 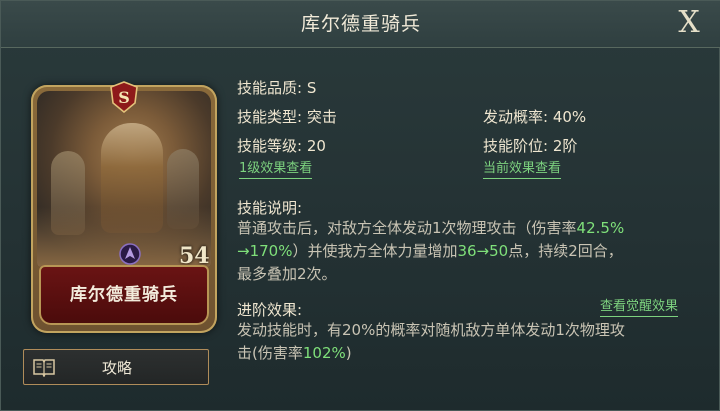 I want to click on advance-title: 进阶效果:, so click(x=270, y=310).